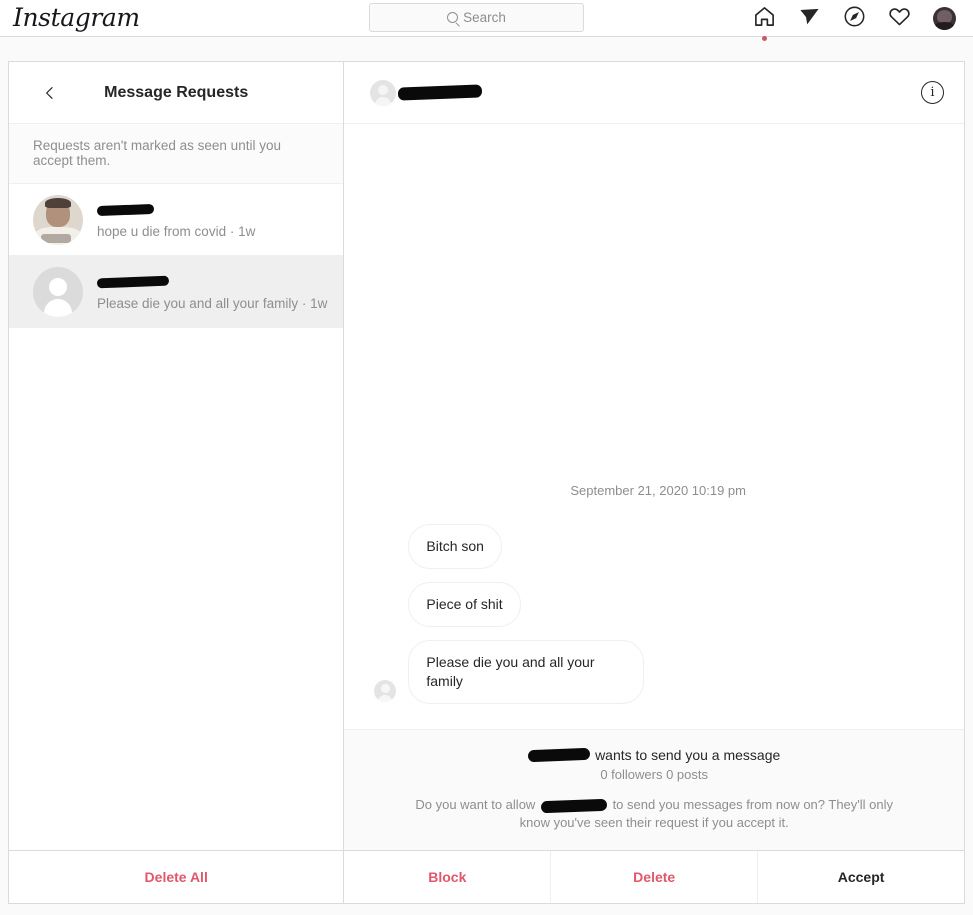 The width and height of the screenshot is (973, 915). I want to click on sidebar-header: Message Requests, so click(176, 93).